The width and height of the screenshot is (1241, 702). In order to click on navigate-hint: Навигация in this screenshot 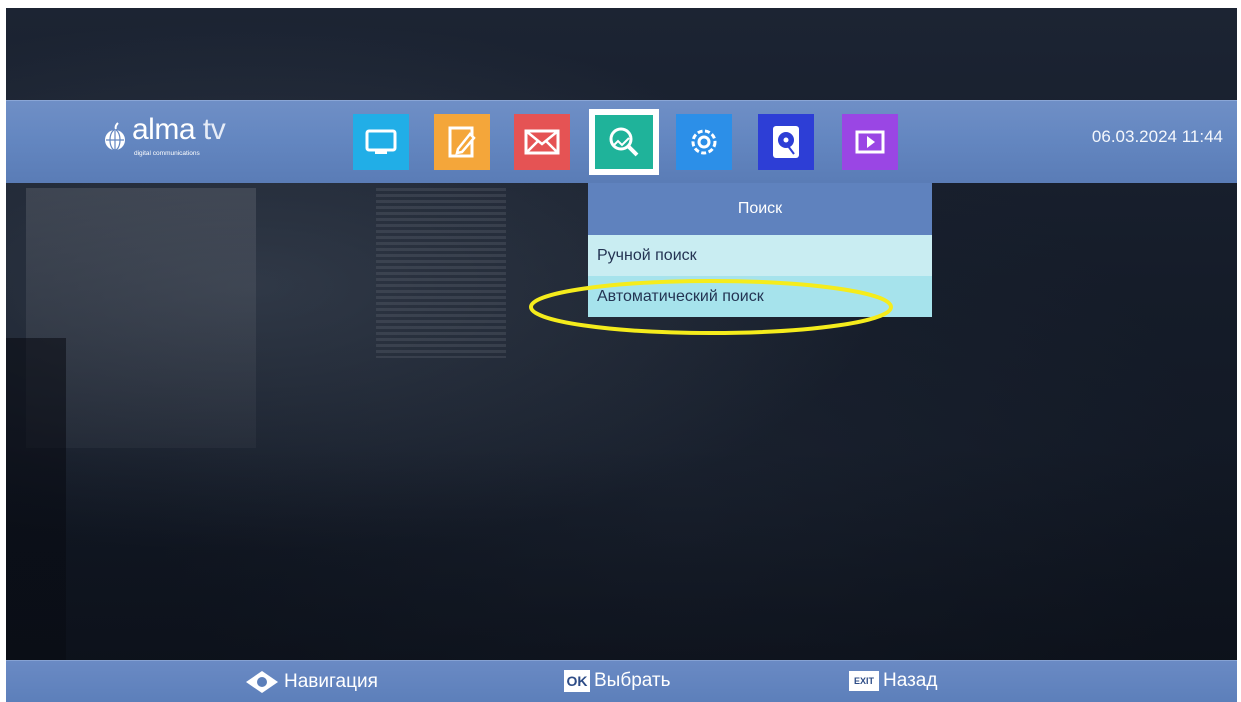, I will do `click(311, 682)`.